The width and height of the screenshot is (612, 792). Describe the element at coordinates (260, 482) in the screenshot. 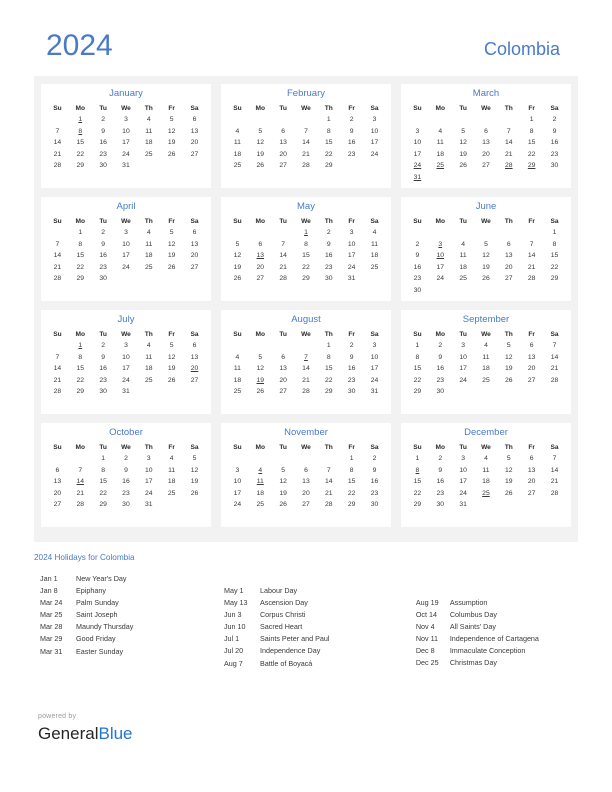

I see `day-cell-holiday: 11` at that location.